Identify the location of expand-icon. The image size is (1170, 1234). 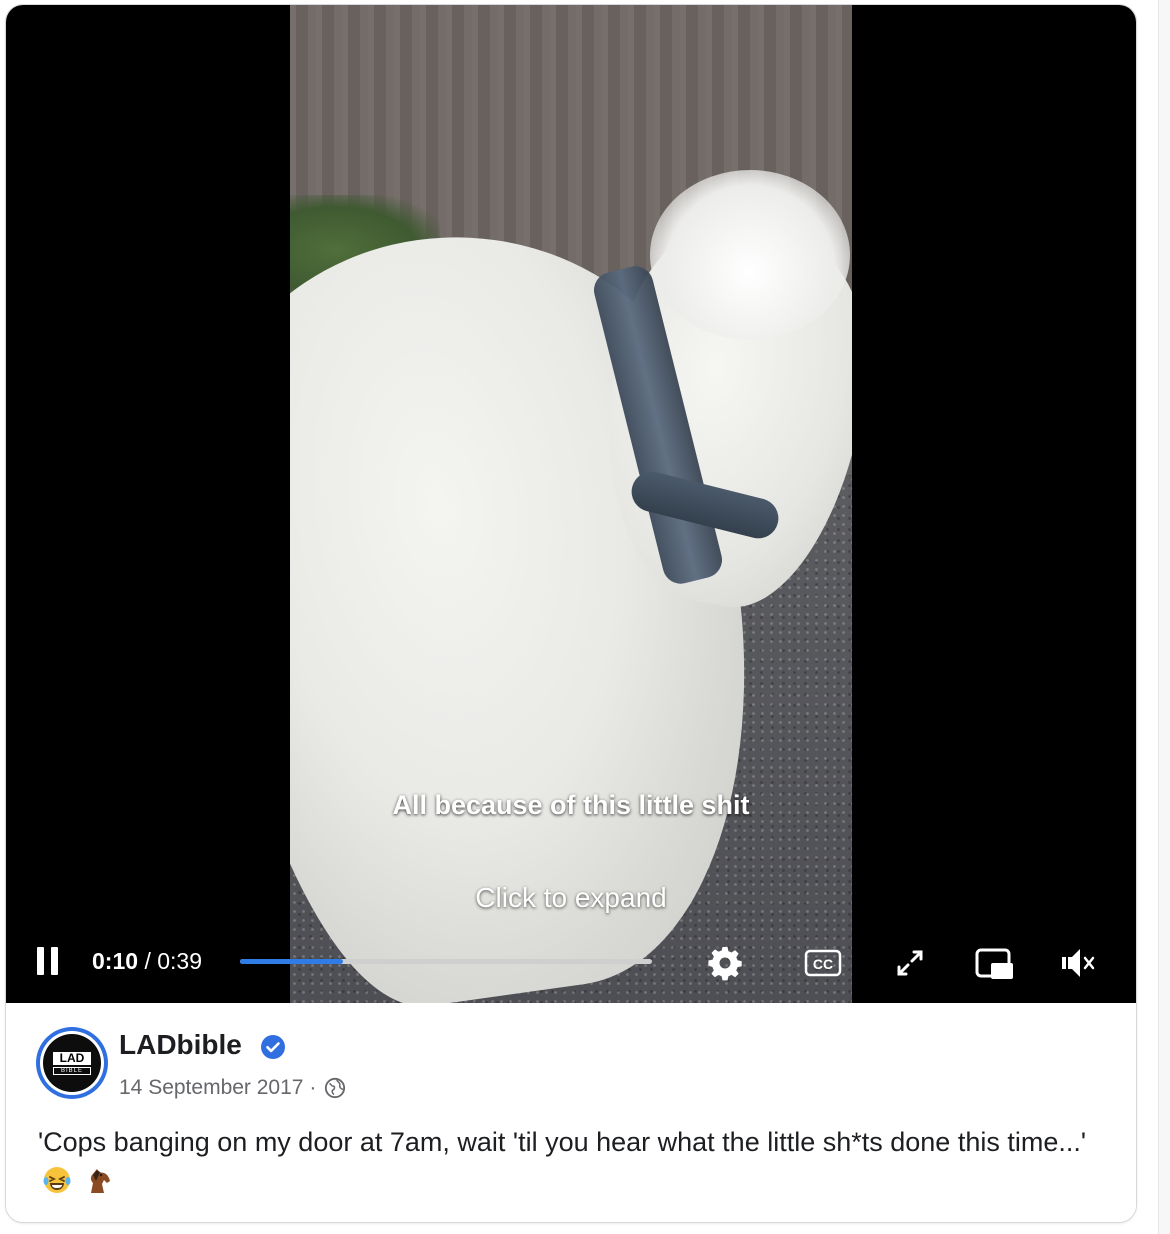
(910, 963).